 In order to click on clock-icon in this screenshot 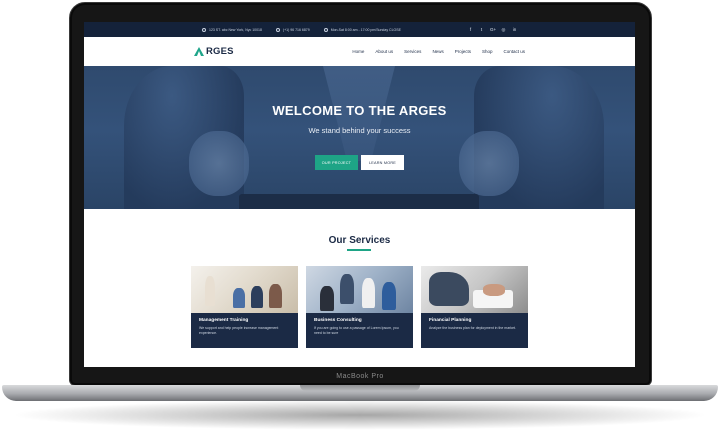, I will do `click(325, 29)`.